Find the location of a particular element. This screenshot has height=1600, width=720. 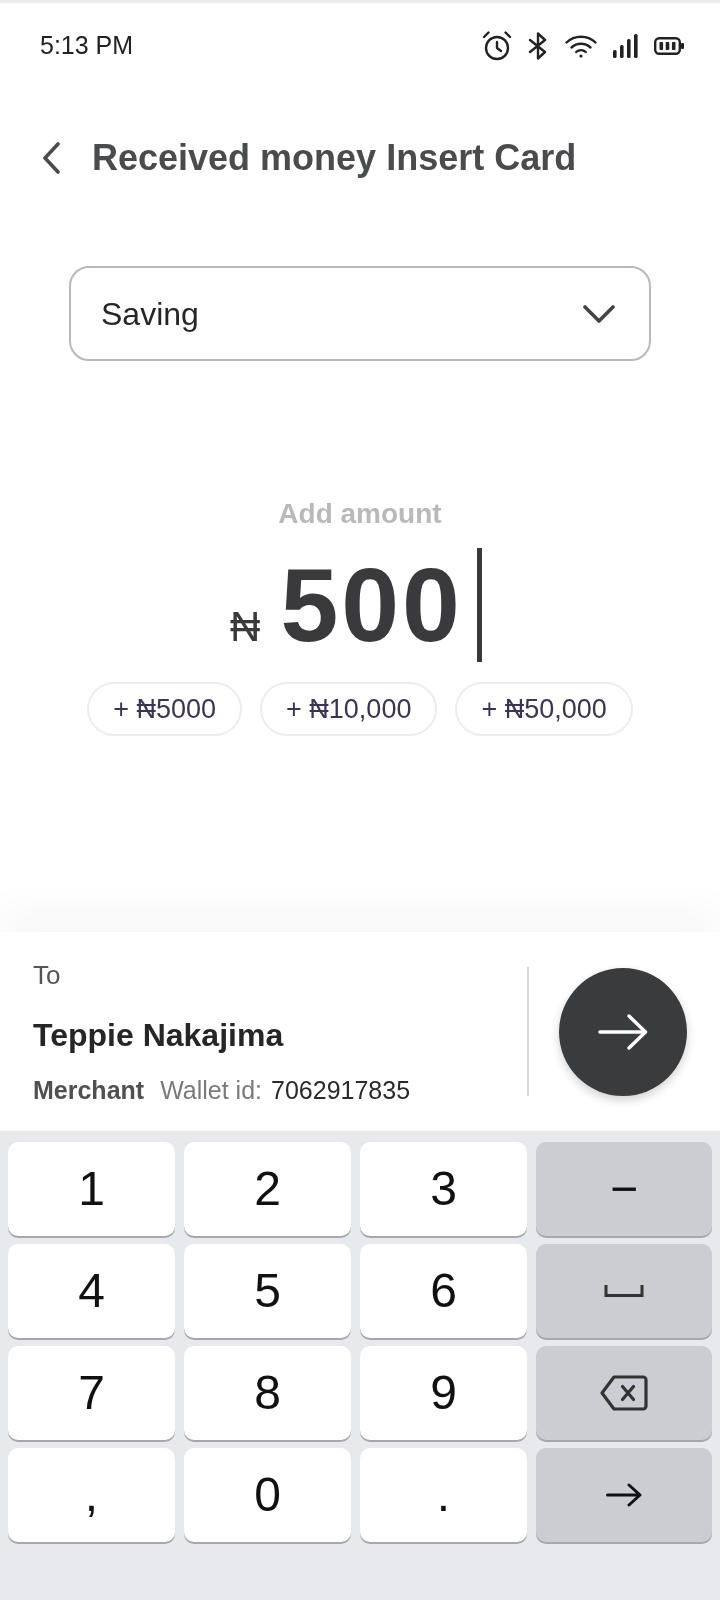

wallet-id-label: Wallet id: is located at coordinates (211, 1089).